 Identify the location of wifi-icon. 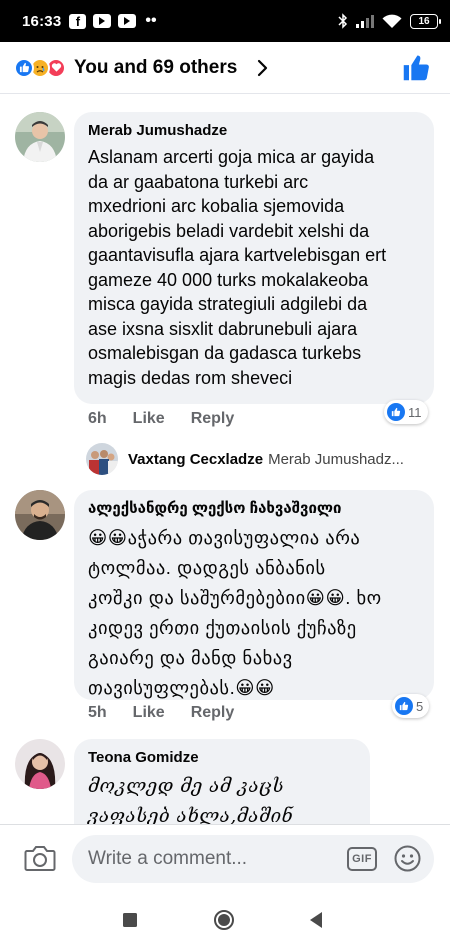
(392, 21).